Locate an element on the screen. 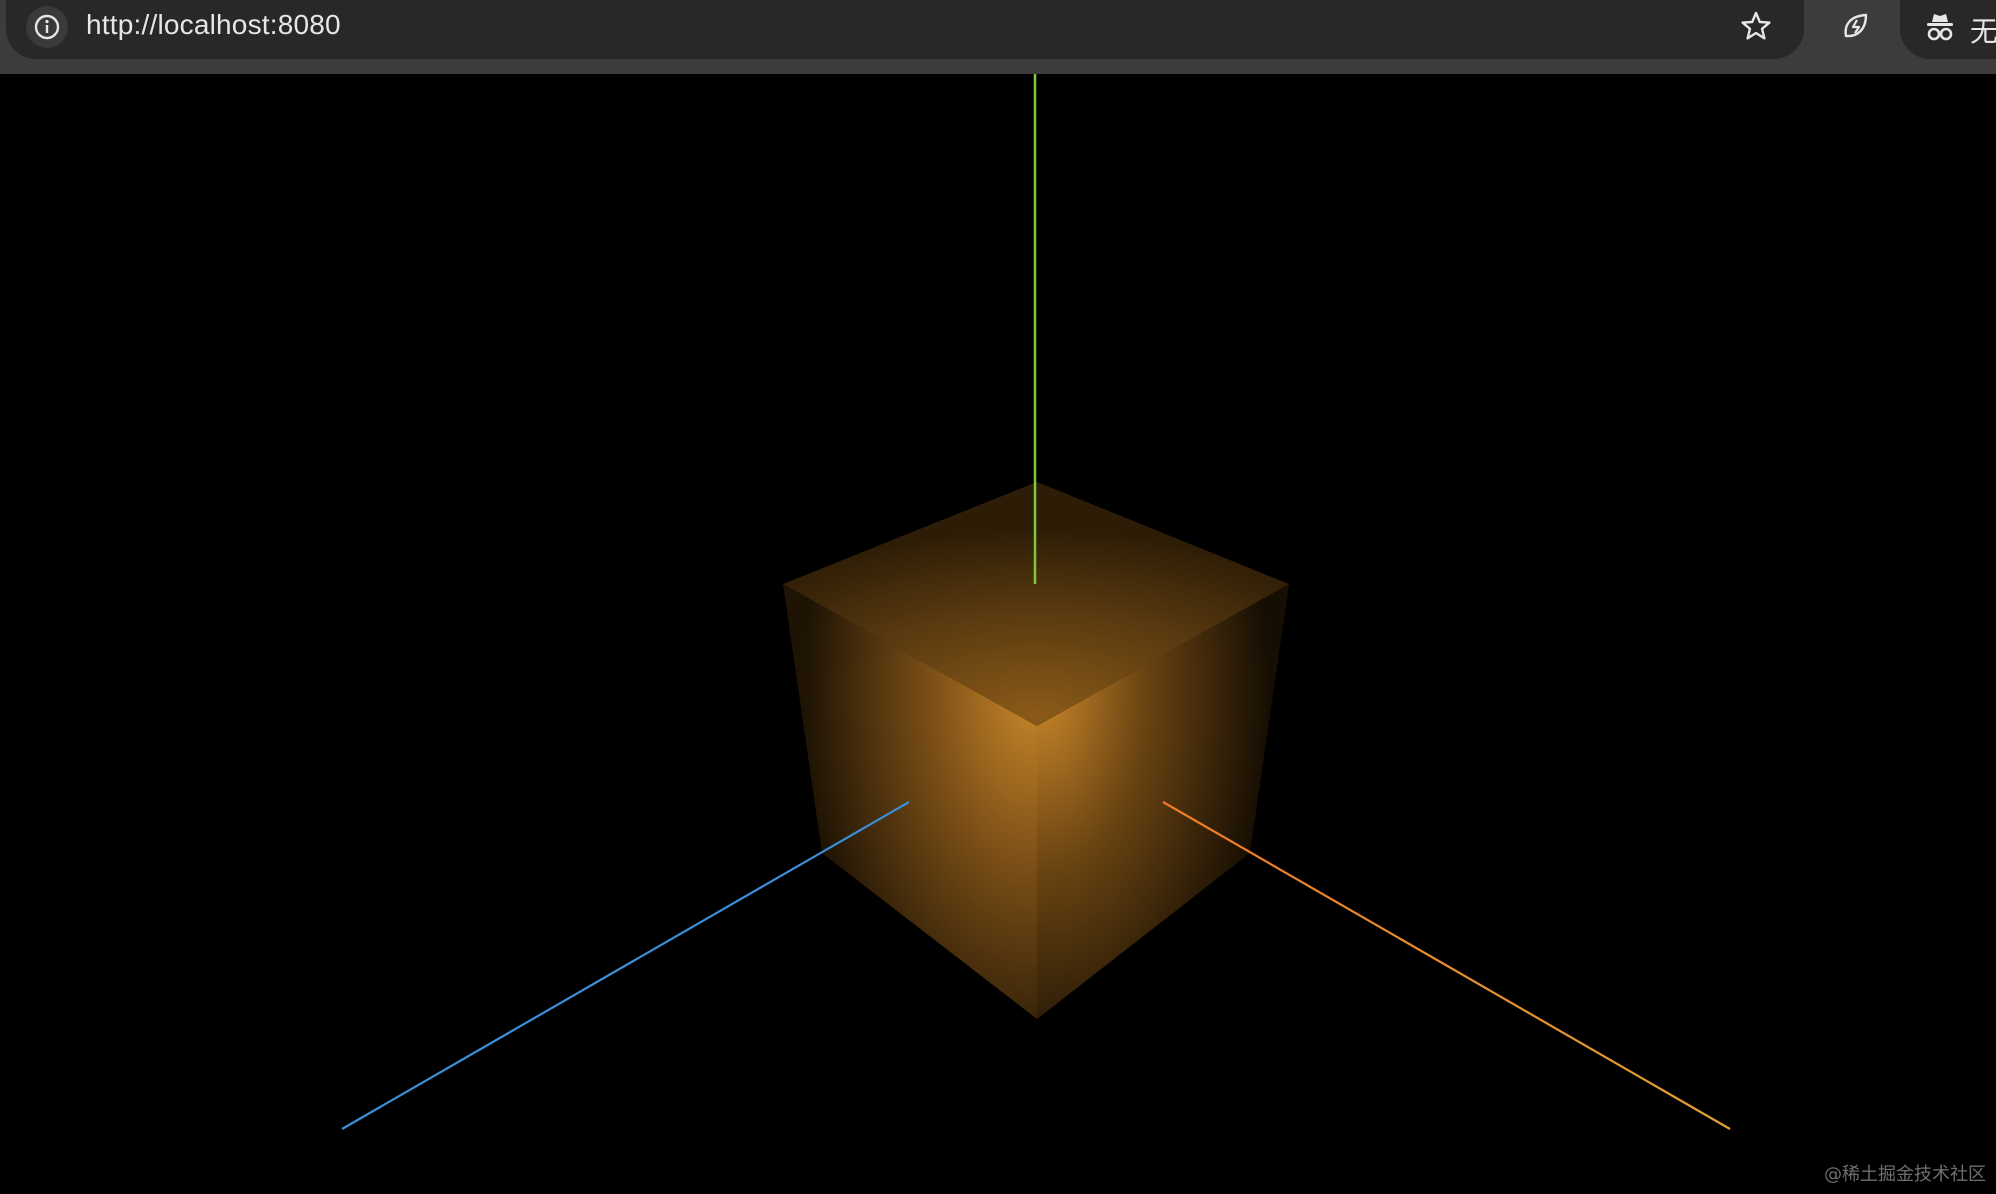 Image resolution: width=1996 pixels, height=1194 pixels. profile-label: 无 is located at coordinates (1983, 30).